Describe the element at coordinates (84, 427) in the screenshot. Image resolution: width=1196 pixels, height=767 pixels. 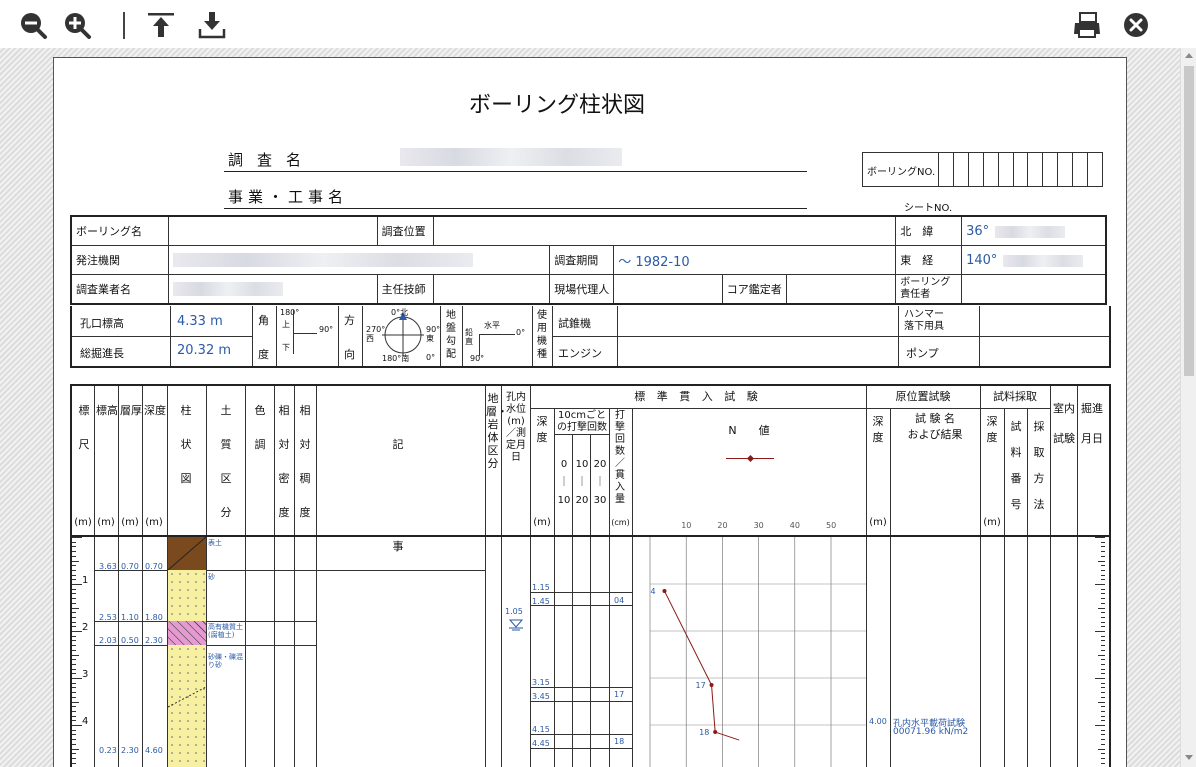
I see `hdr-scale: 標尺` at that location.